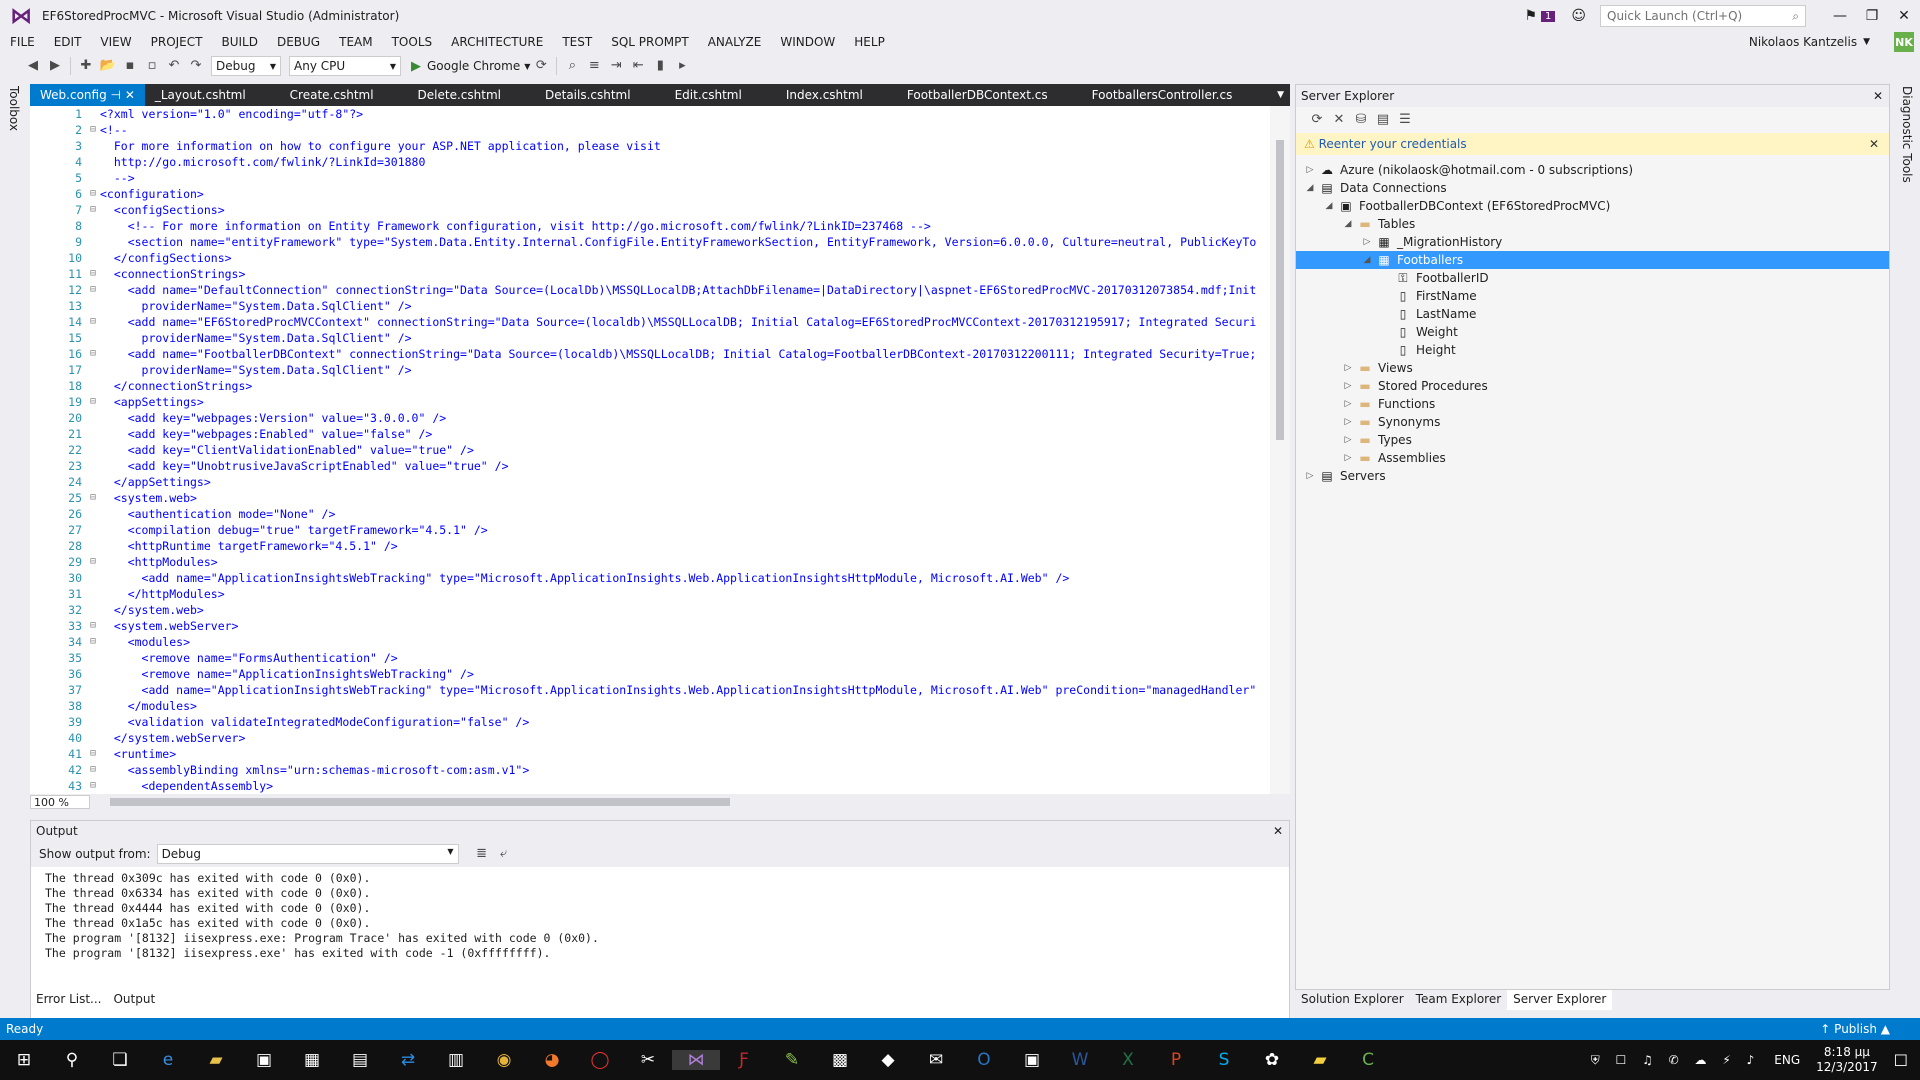 Image resolution: width=1920 pixels, height=1080 pixels. Describe the element at coordinates (650, 402) in the screenshot. I see `code-line: 19 ⊟ <appSettings>` at that location.